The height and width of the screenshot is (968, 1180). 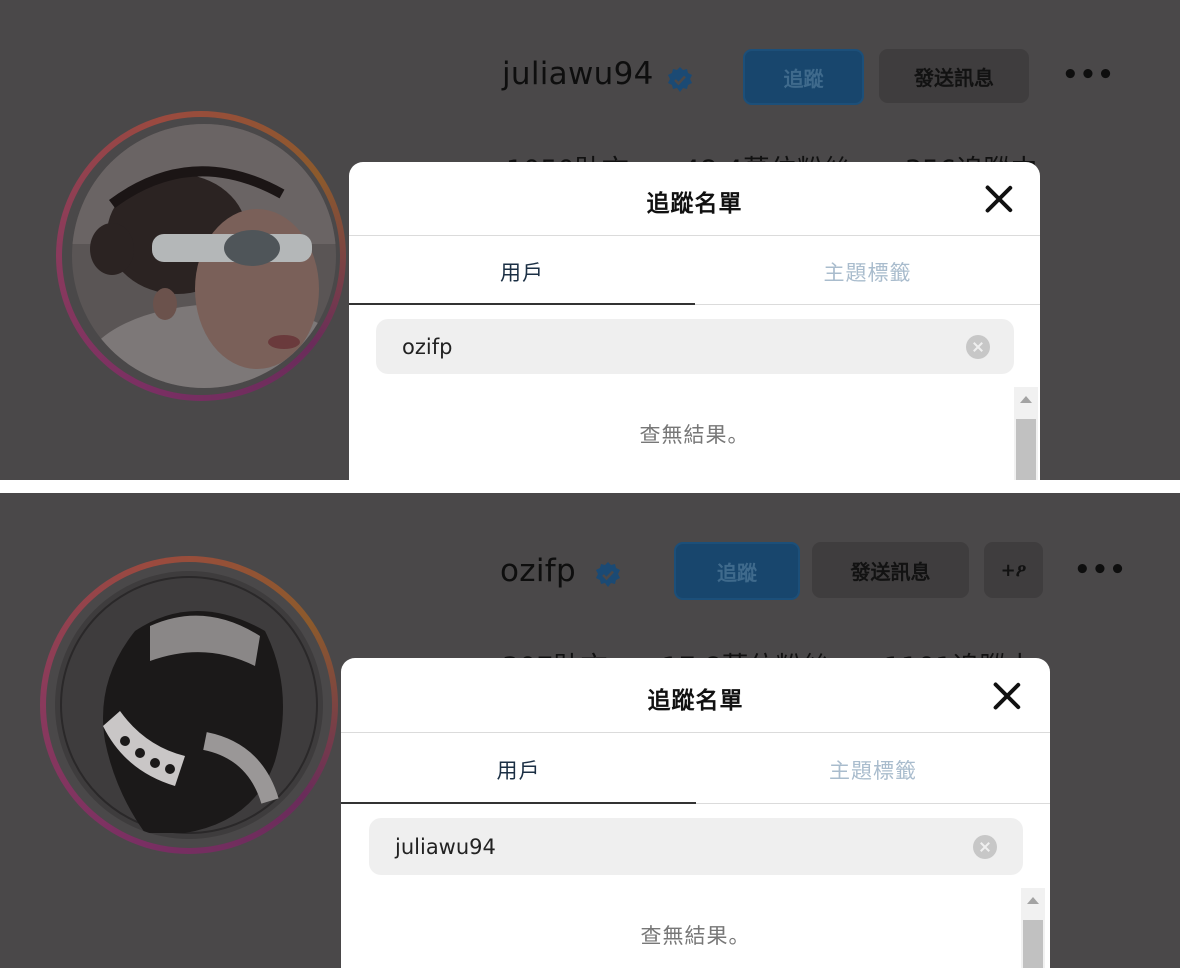 I want to click on search-field: juliawu94, so click(x=696, y=846).